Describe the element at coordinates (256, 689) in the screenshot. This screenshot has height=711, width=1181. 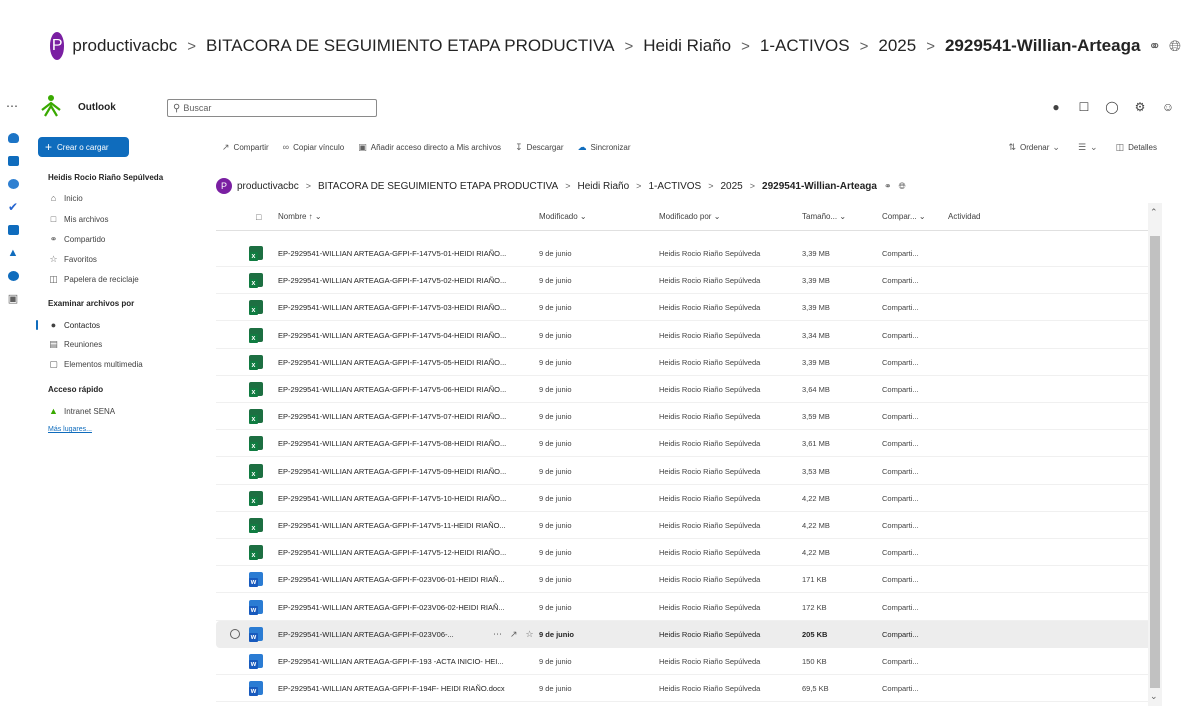
I see `word-file-icon` at that location.